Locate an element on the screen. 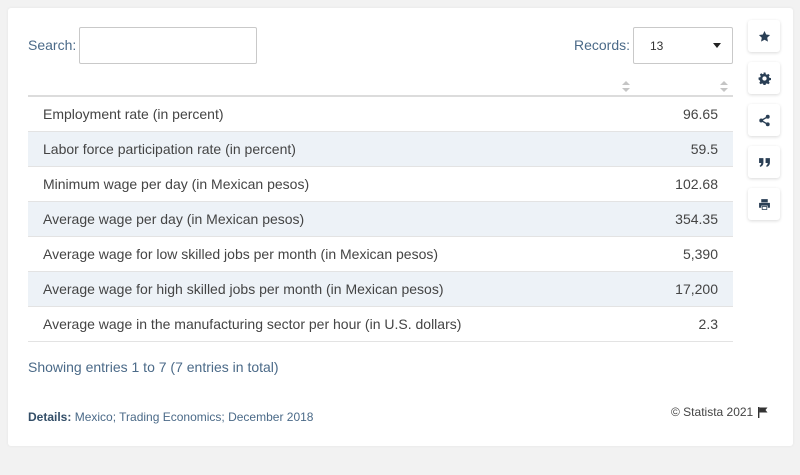 The height and width of the screenshot is (475, 800). cite-button is located at coordinates (764, 162).